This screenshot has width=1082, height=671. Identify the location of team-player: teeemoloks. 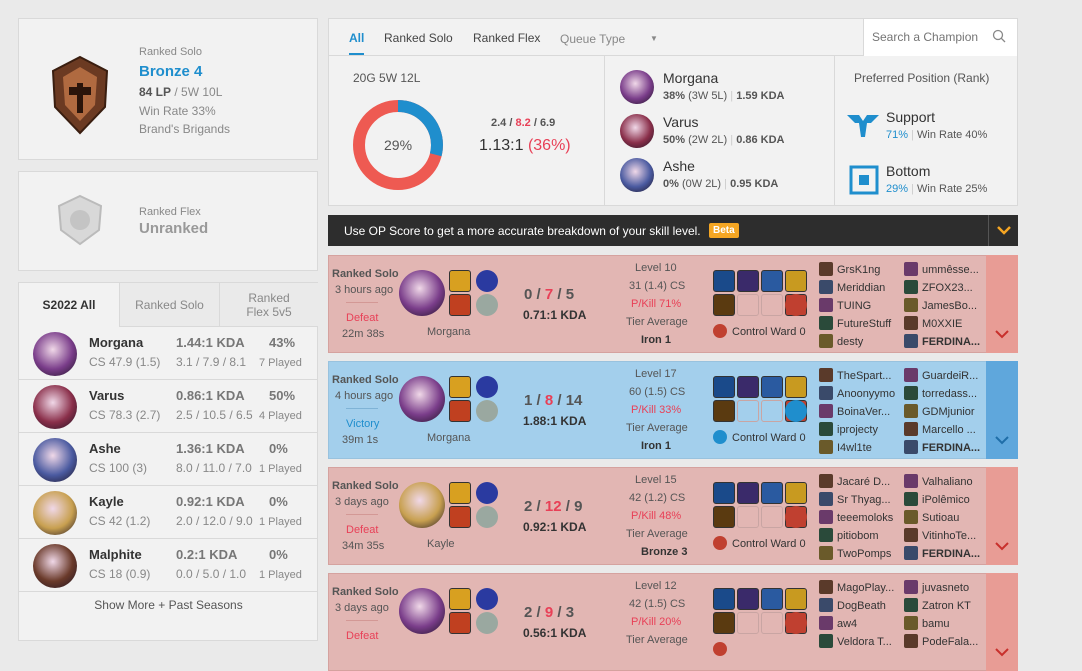
(859, 517).